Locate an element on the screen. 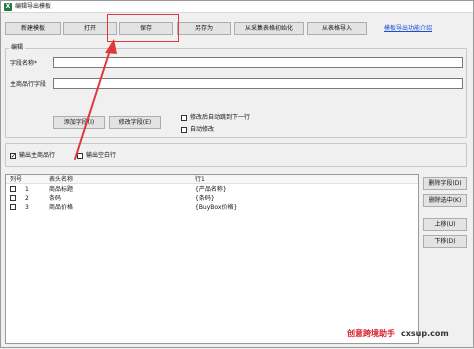 The height and width of the screenshot is (349, 474). annotation-arrow-icon is located at coordinates (95, 99).